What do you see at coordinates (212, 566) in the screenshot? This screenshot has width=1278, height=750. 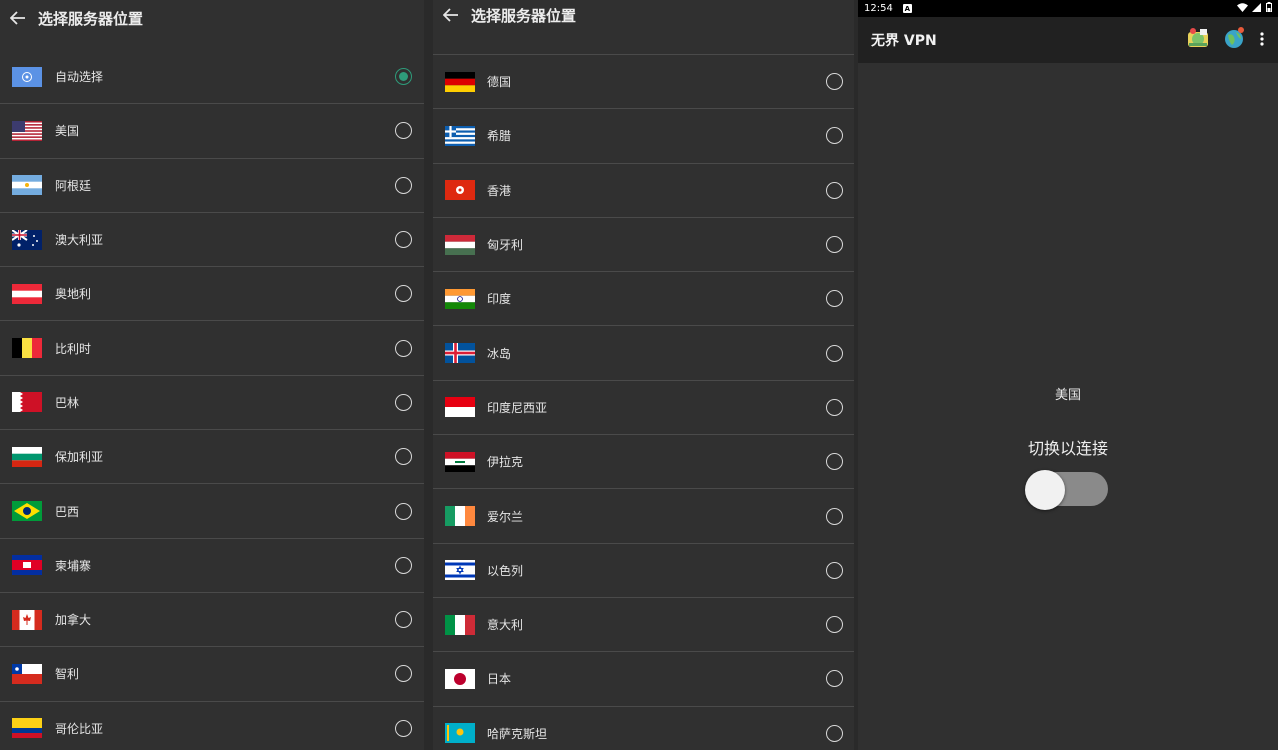 I see `server-row: 柬埔寨` at bounding box center [212, 566].